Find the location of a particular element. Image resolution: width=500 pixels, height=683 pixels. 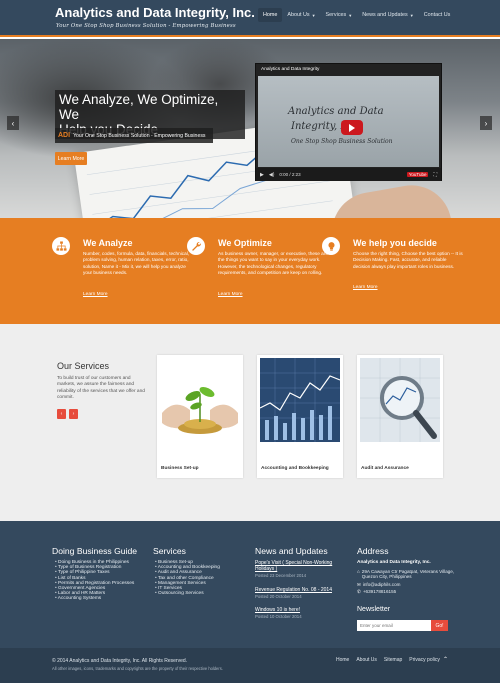

play-small-icon: ▶ is located at coordinates (262, 175).